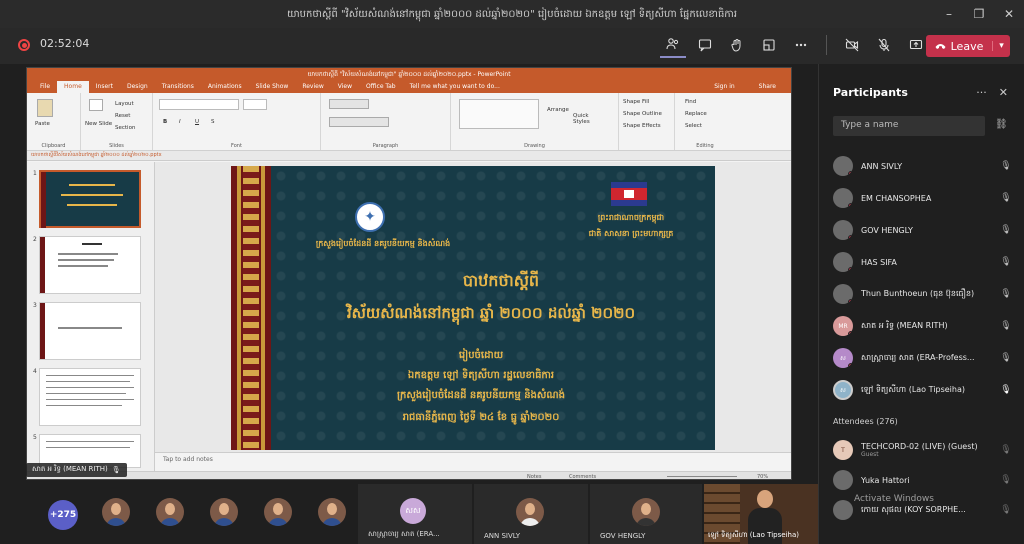  Describe the element at coordinates (199, 104) in the screenshot. I see `font-family-box` at that location.